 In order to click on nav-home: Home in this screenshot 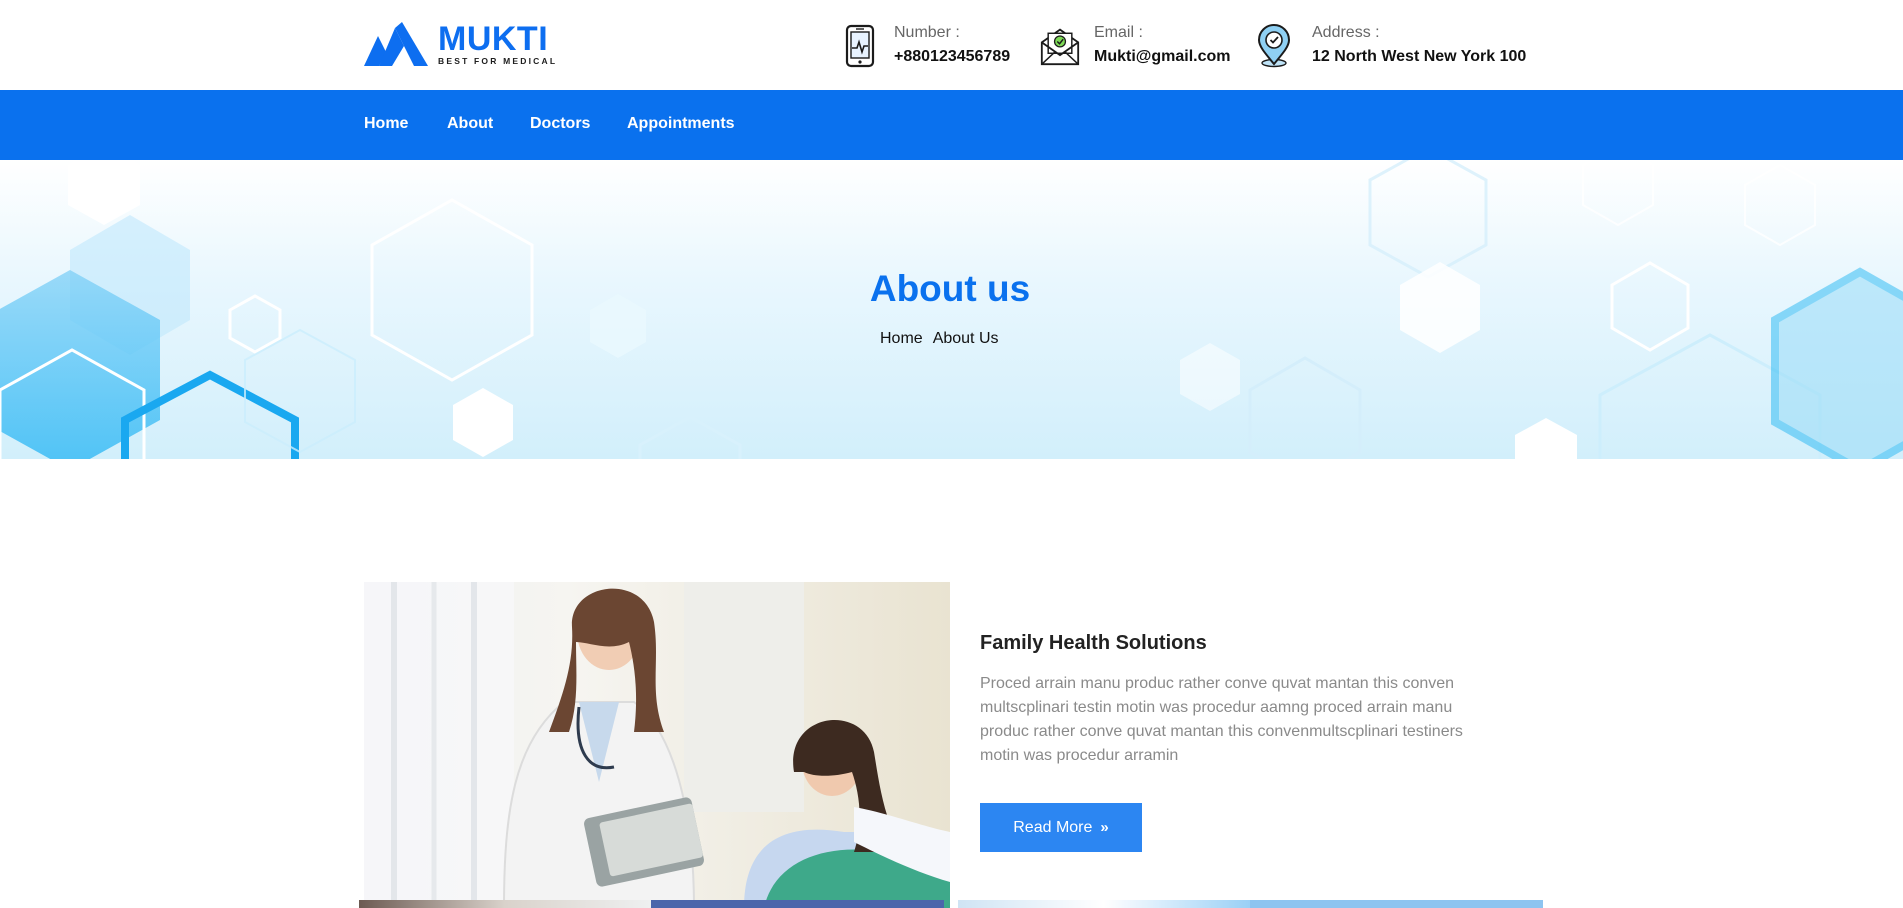, I will do `click(386, 124)`.